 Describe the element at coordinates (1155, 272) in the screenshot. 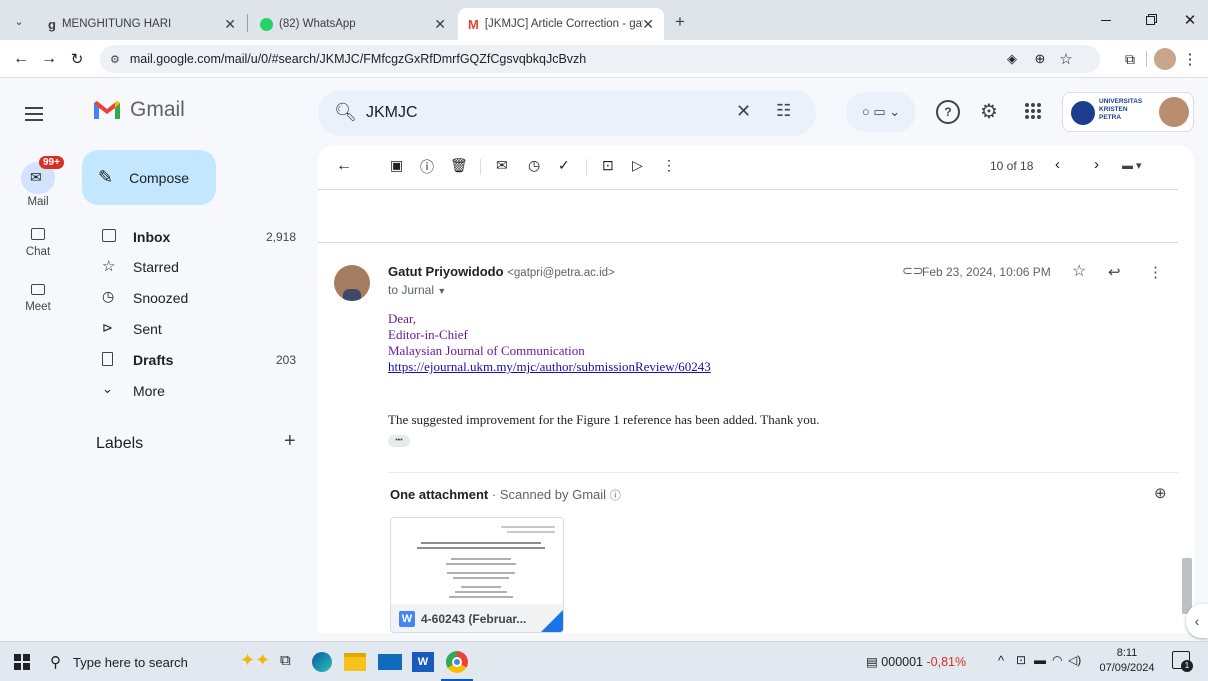

I see `more-message-options-icon: ⋮` at that location.